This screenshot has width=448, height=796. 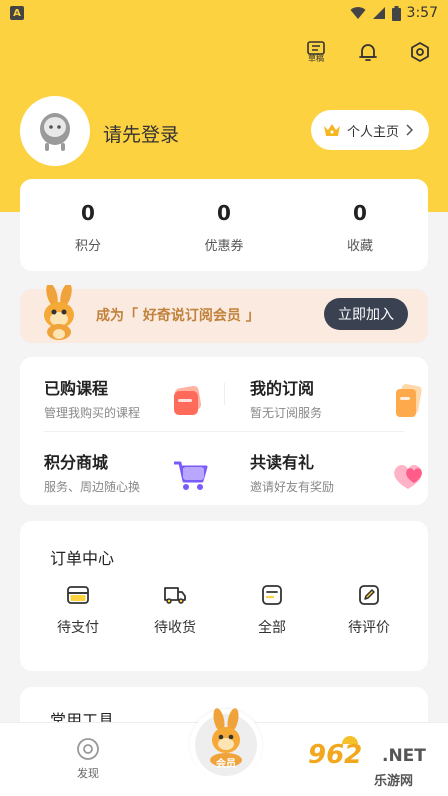 I want to click on signal-icon, so click(x=378, y=13).